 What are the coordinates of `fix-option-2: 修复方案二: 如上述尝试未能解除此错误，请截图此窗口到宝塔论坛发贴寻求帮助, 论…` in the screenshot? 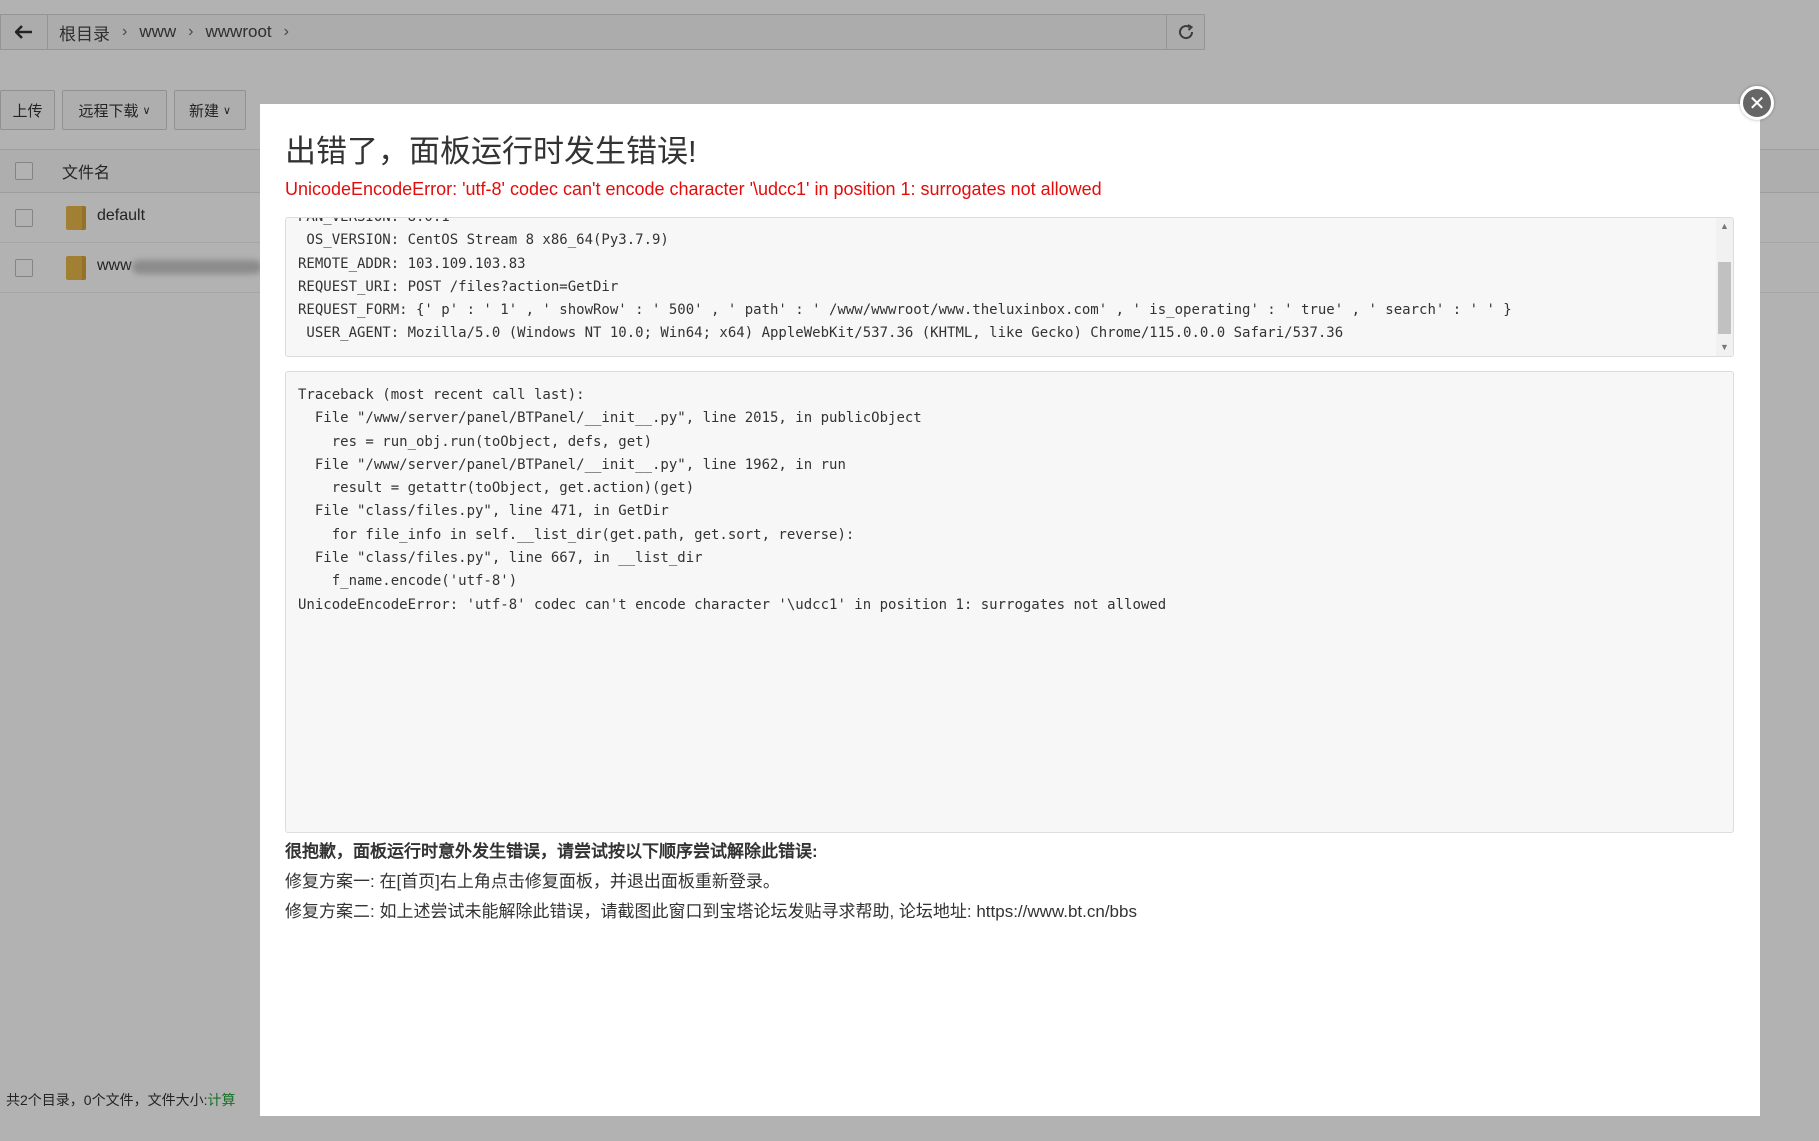 It's located at (711, 911).